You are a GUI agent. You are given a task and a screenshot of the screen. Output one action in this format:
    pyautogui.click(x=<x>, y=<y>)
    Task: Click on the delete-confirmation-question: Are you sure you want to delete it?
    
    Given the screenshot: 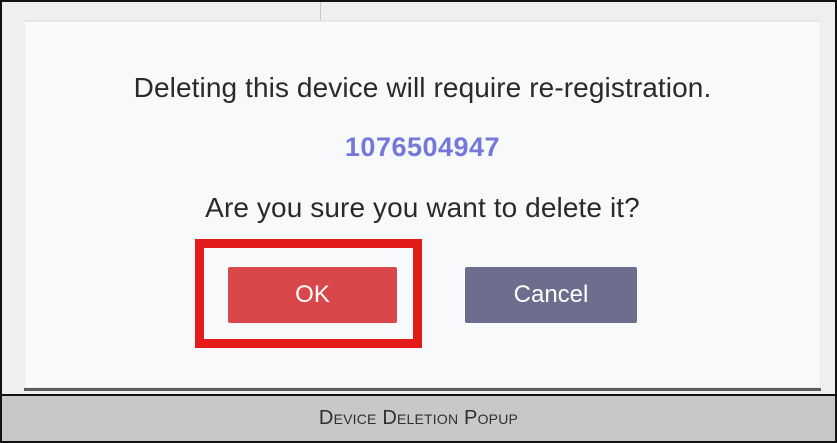 What is the action you would take?
    pyautogui.click(x=422, y=207)
    